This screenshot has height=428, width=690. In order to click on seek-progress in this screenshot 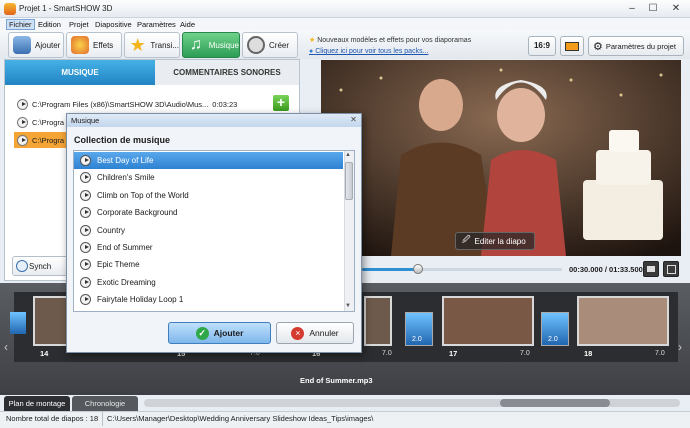, I will do `click(390, 269)`.